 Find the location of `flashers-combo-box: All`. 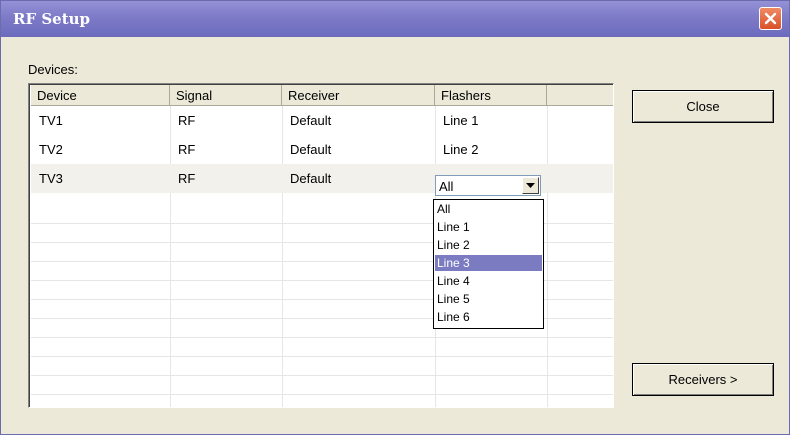

flashers-combo-box: All is located at coordinates (488, 185).